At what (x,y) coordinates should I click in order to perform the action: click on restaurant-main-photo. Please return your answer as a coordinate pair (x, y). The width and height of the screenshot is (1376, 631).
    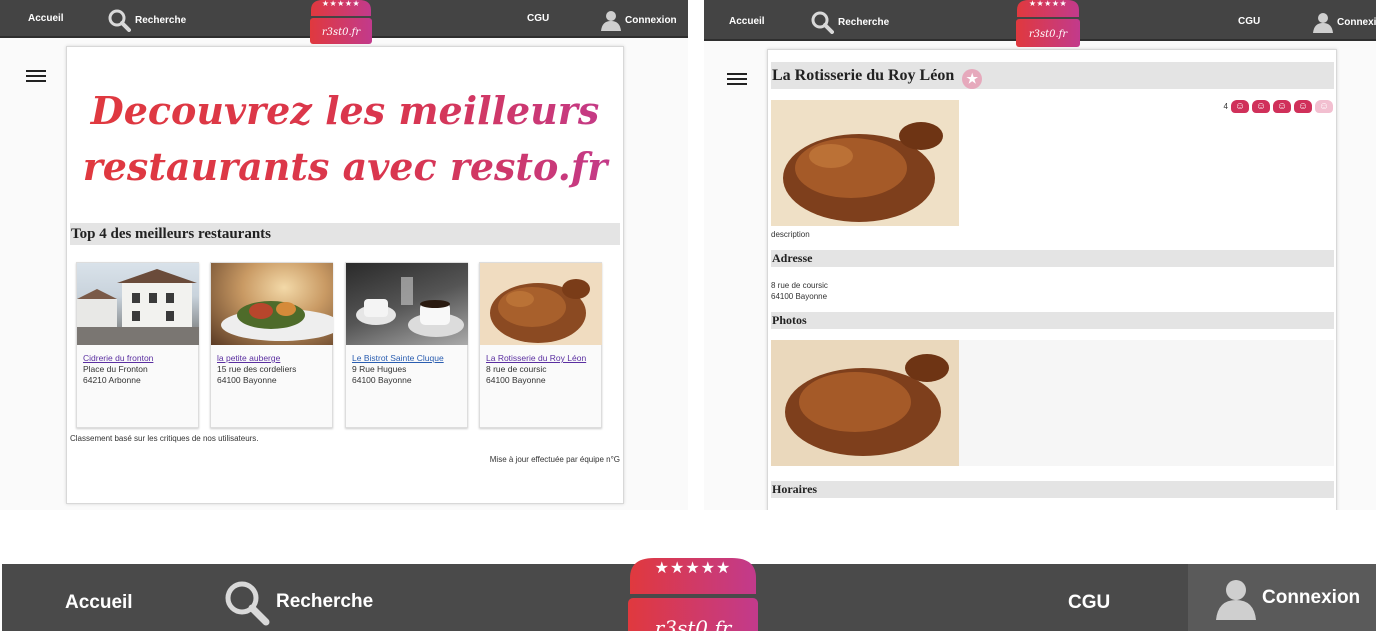
    Looking at the image, I should click on (865, 163).